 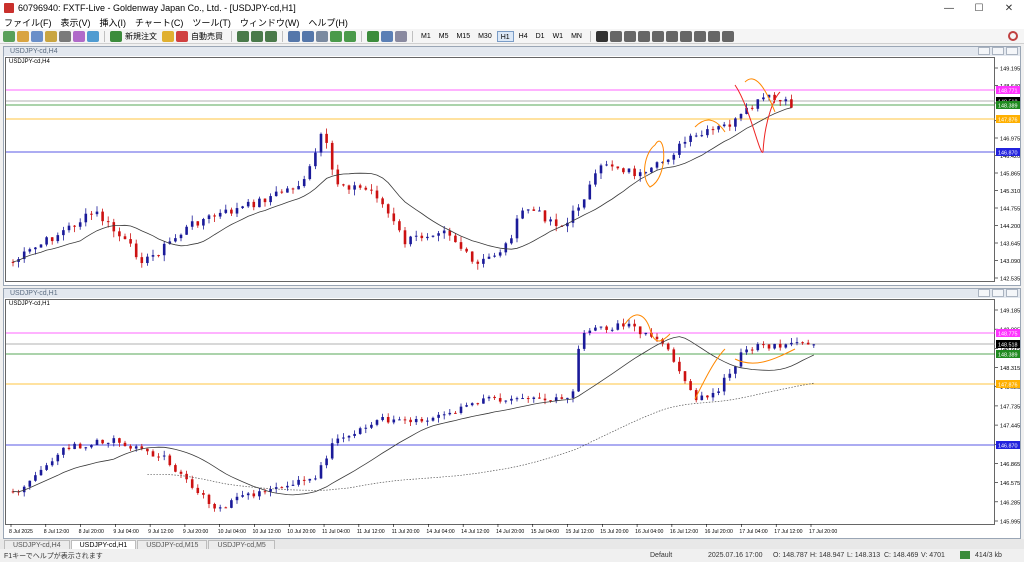 I want to click on timeframe-m30: M30, so click(x=485, y=36).